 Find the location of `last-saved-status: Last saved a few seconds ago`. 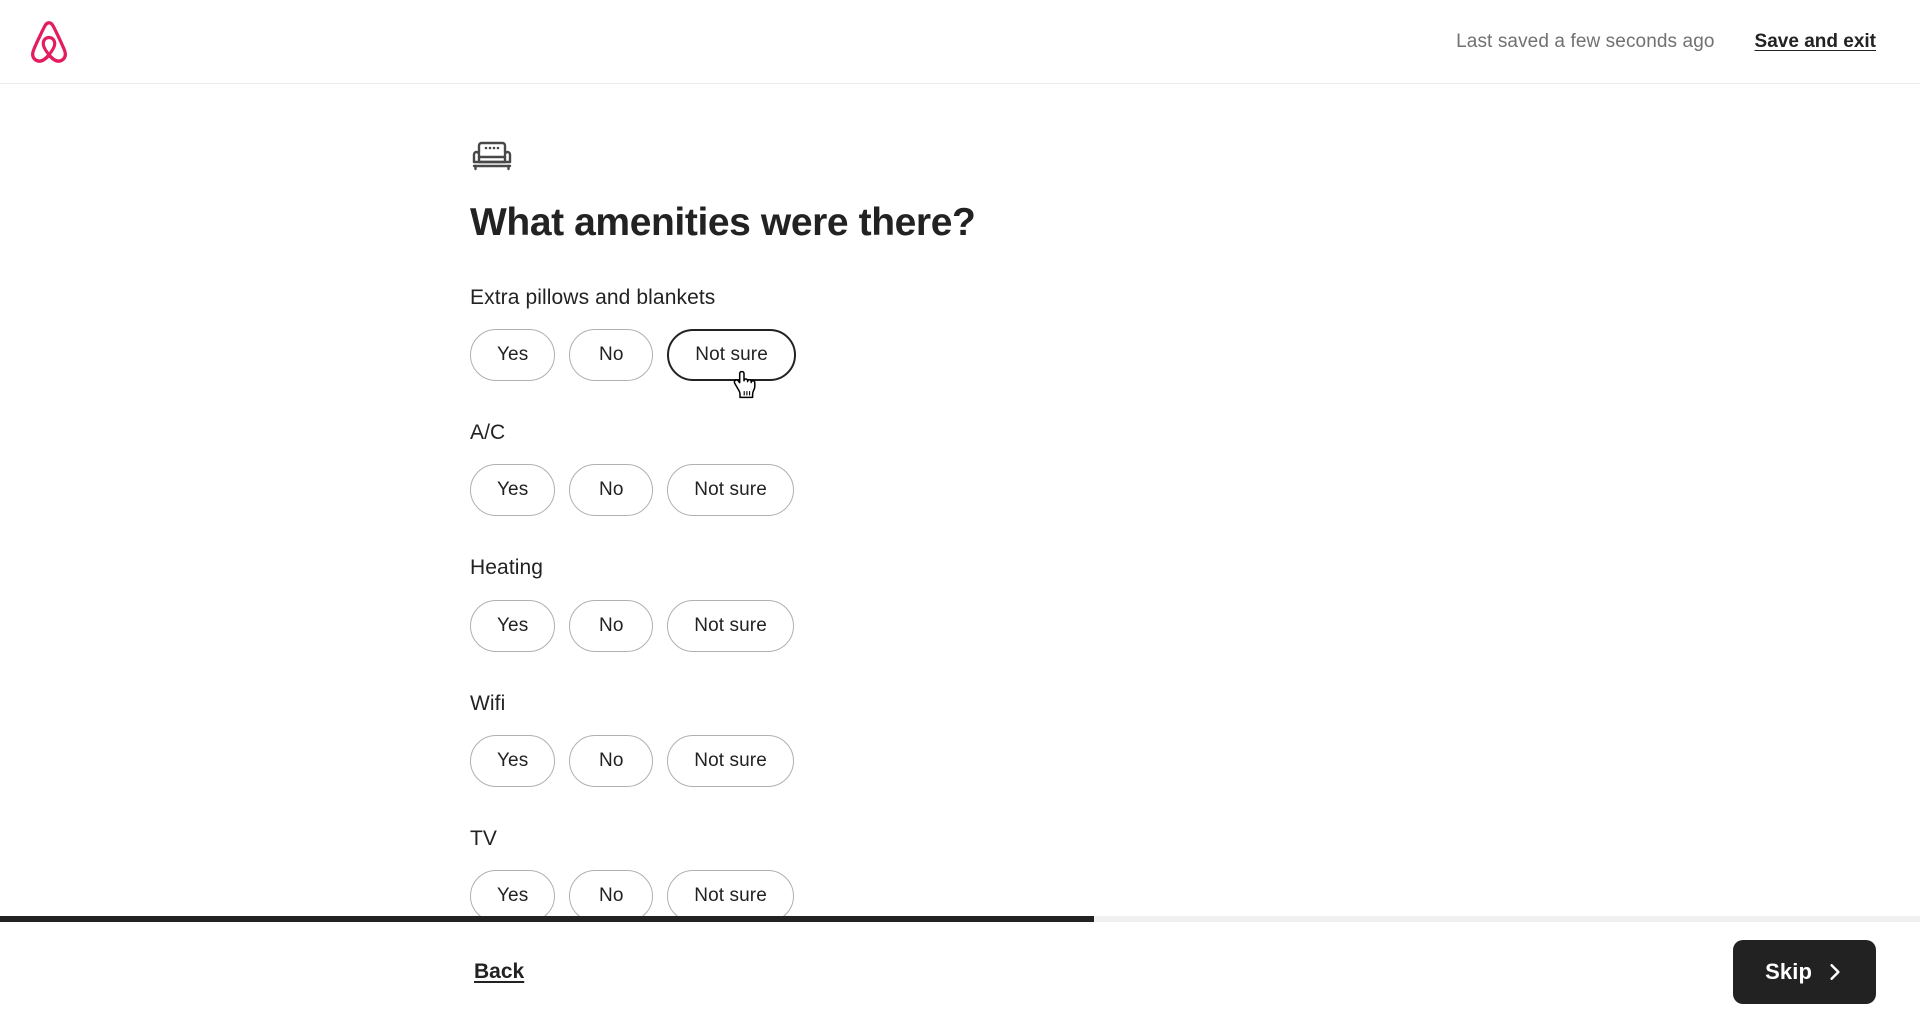

last-saved-status: Last saved a few seconds ago is located at coordinates (1585, 41).